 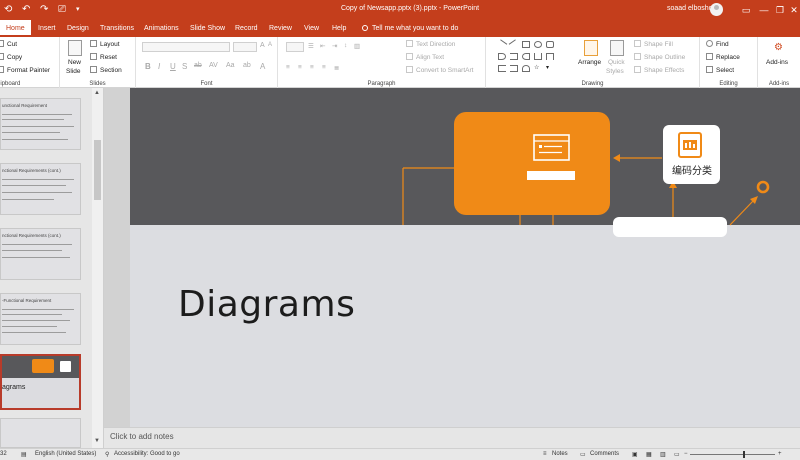 What do you see at coordinates (538, 68) in the screenshot?
I see `star-shape-icon: ☆` at bounding box center [538, 68].